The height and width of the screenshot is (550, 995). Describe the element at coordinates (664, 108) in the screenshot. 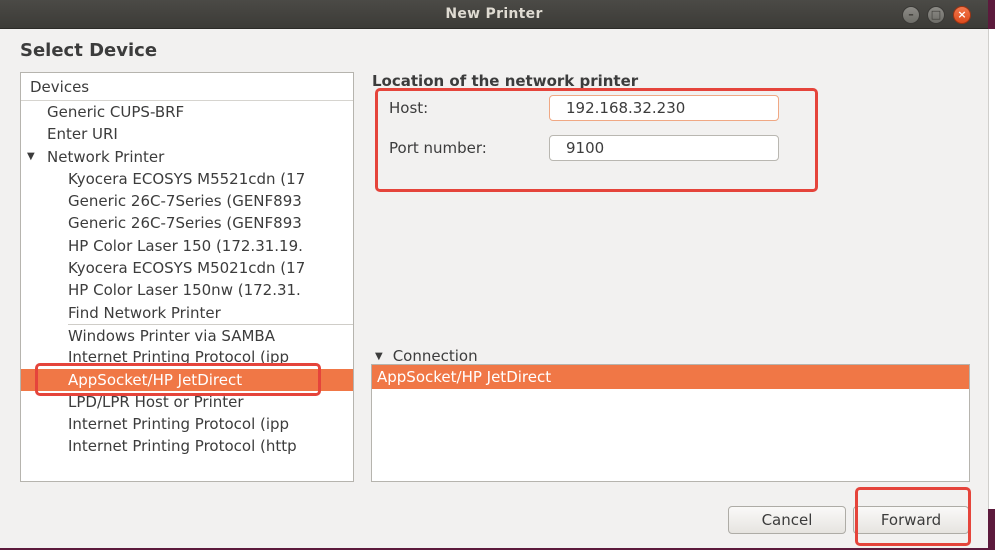

I see `host-input` at that location.